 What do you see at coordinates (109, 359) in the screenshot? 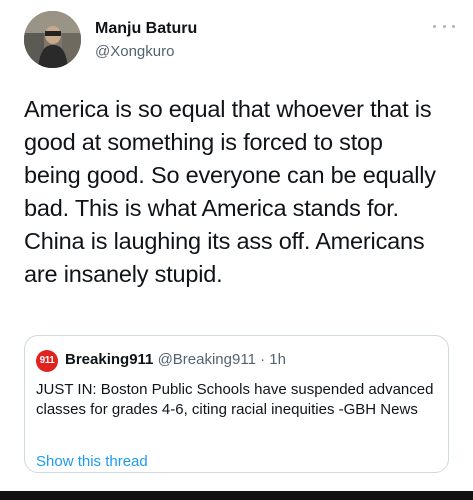
I see `quoted-author-name: Breaking911` at bounding box center [109, 359].